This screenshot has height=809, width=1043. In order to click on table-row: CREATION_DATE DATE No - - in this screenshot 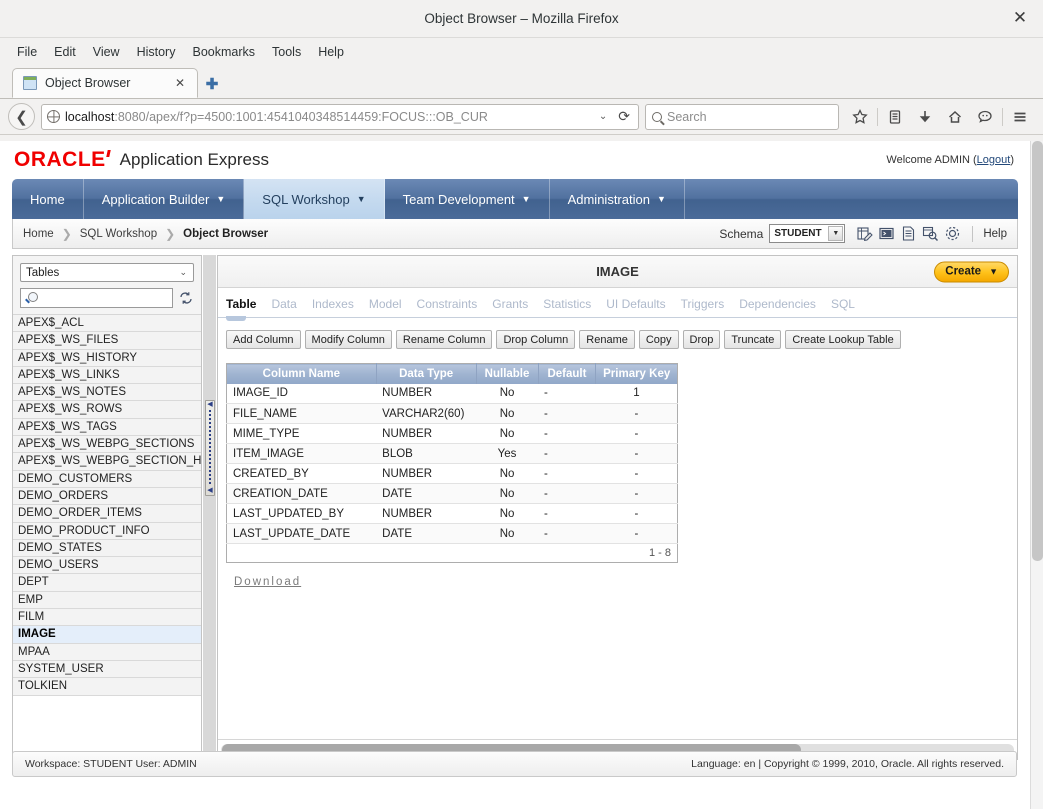, I will do `click(452, 493)`.